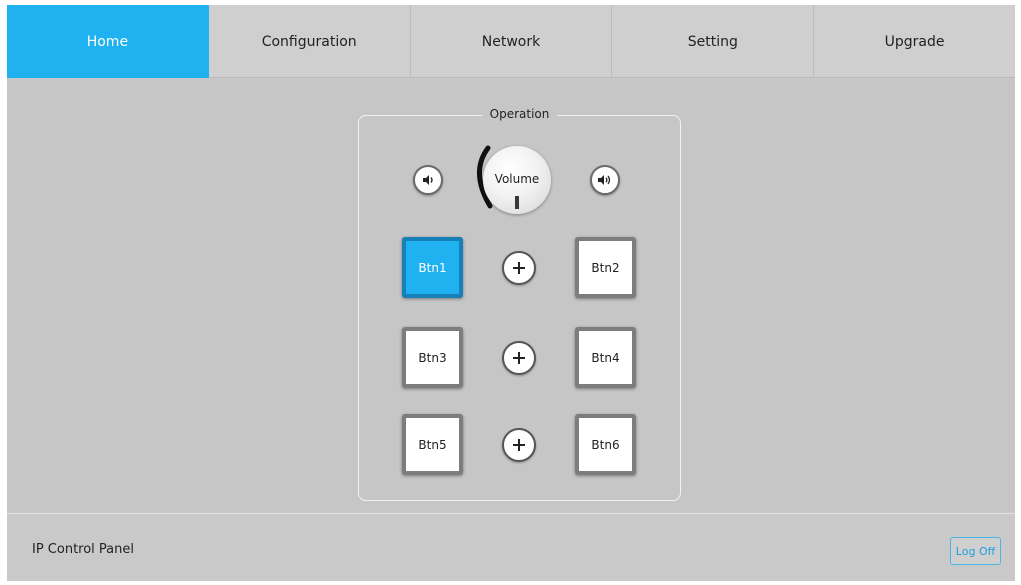 This screenshot has height=585, width=1021. I want to click on operation-title: Operation, so click(519, 114).